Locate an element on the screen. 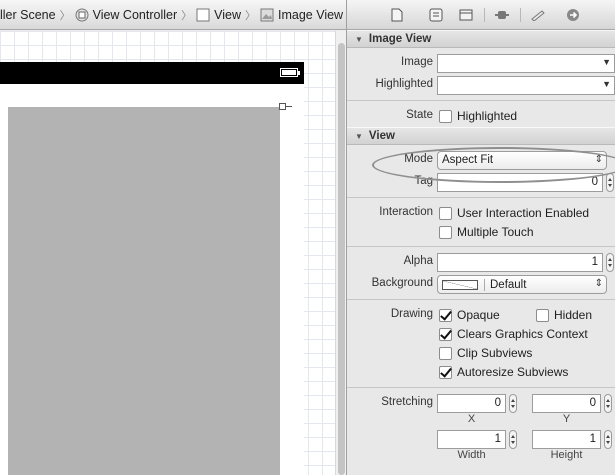 The height and width of the screenshot is (475, 615). alpha-value: 1 is located at coordinates (594, 262).